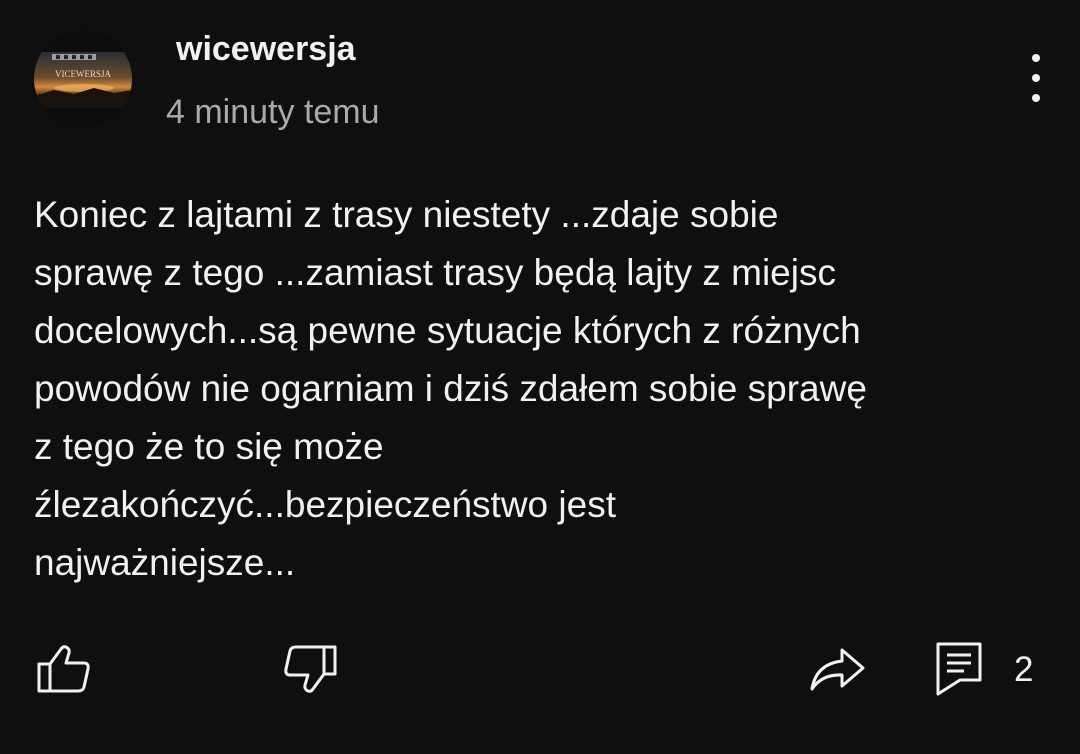 The height and width of the screenshot is (754, 1080). I want to click on thumbs-up-icon, so click(63, 669).